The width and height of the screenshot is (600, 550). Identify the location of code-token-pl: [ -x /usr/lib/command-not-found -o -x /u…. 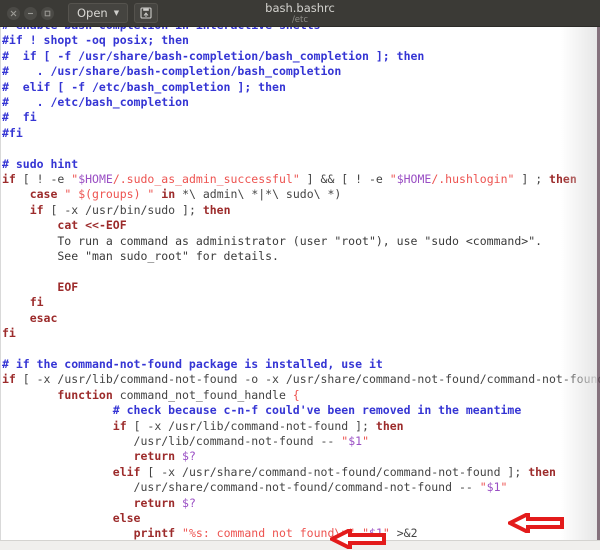
(307, 379).